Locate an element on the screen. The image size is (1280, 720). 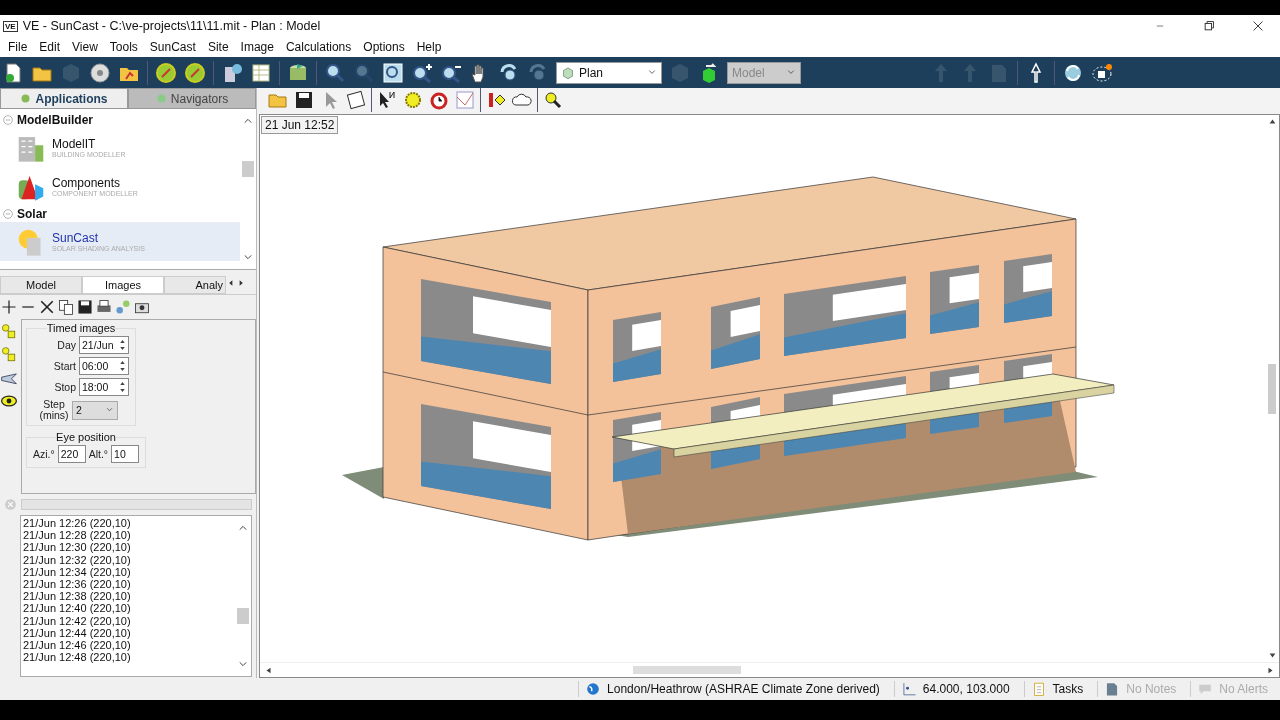
panel-tab: Applications is located at coordinates (64, 98).